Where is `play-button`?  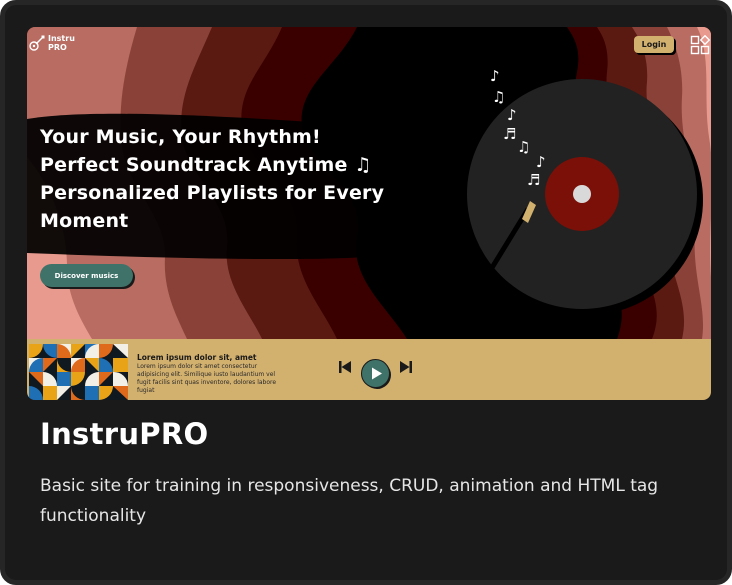
play-button is located at coordinates (376, 374).